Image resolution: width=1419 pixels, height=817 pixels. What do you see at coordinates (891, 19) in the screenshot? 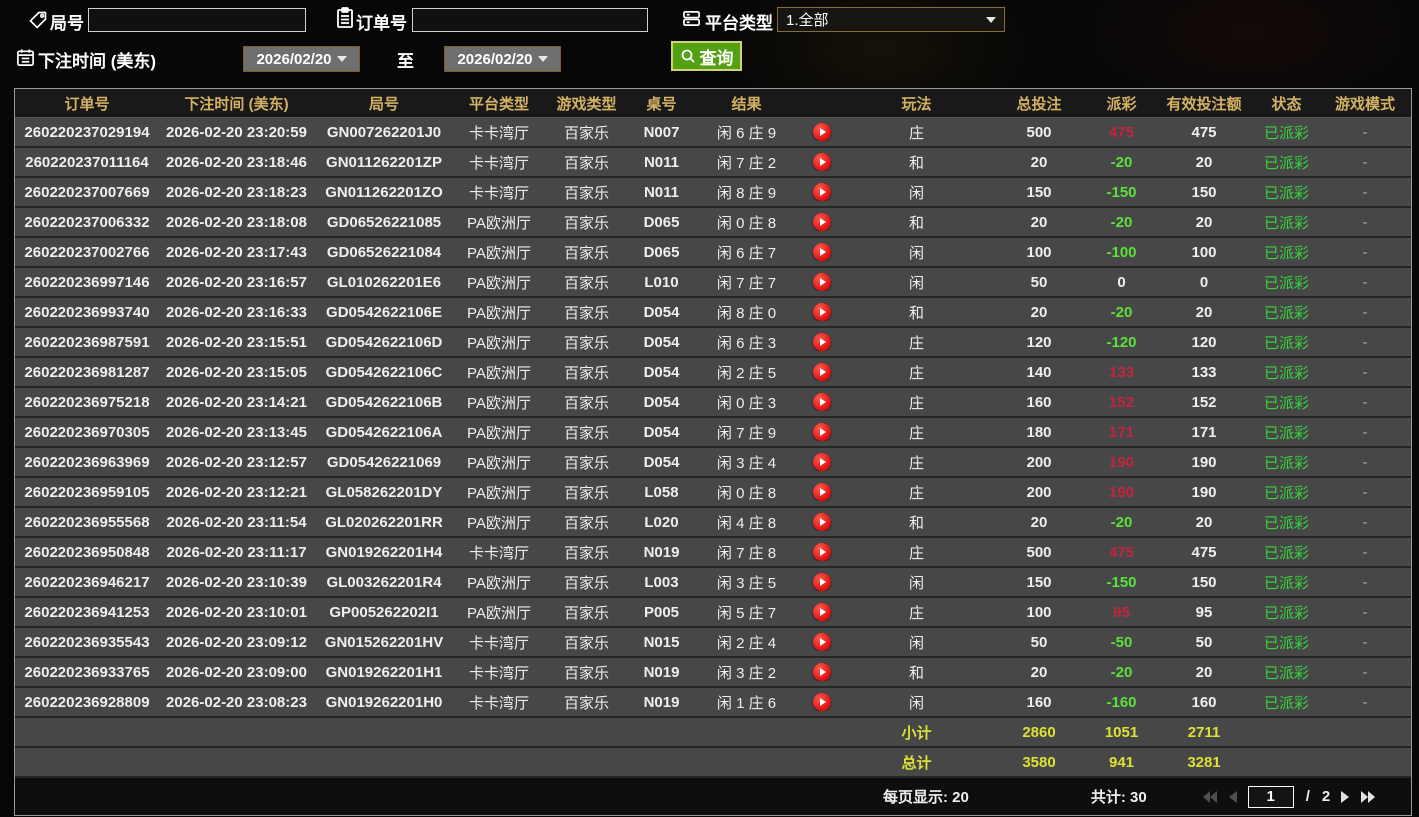
I see `platform-type-select: 1.全部` at bounding box center [891, 19].